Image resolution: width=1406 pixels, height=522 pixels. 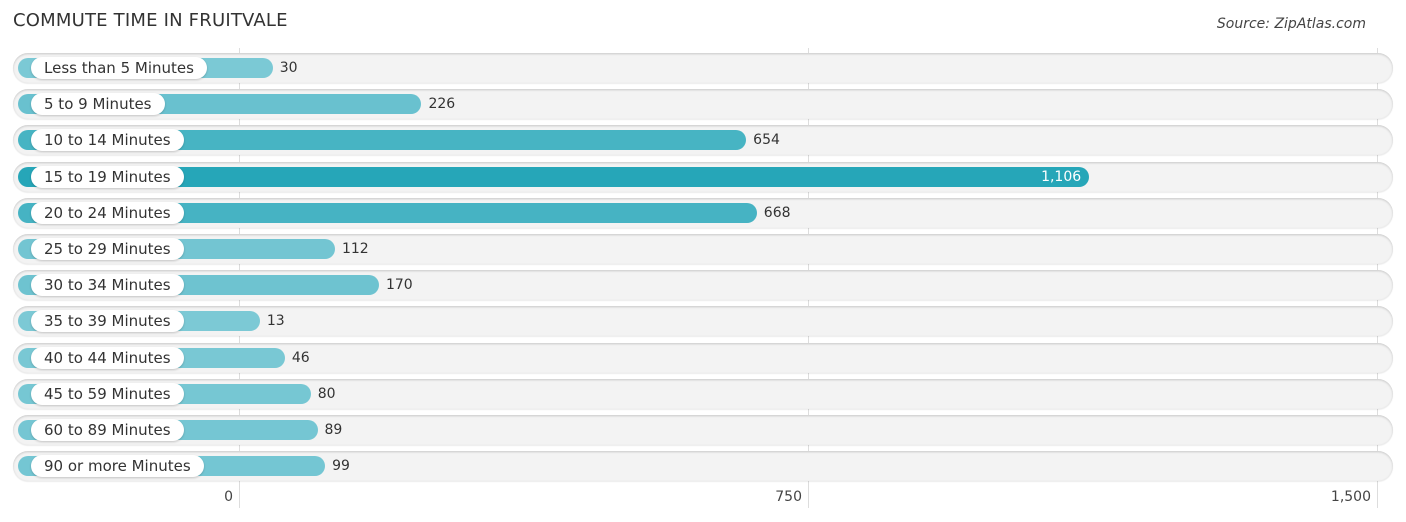 What do you see at coordinates (107, 176) in the screenshot?
I see `category-label: 15 to 19 Minutes` at bounding box center [107, 176].